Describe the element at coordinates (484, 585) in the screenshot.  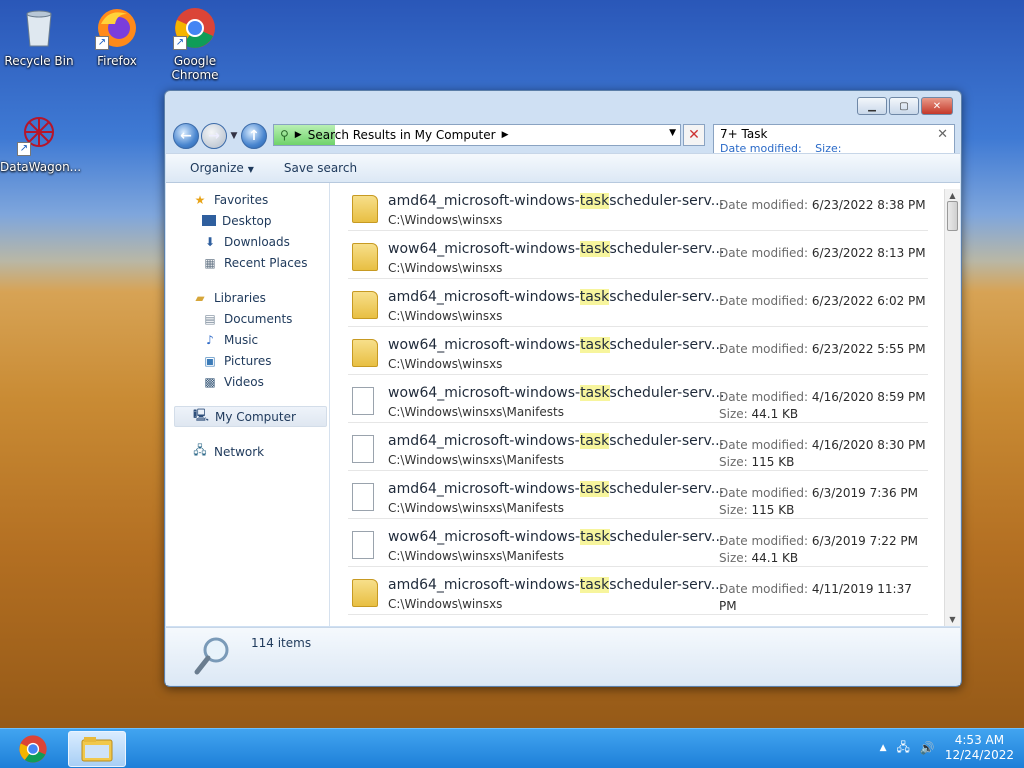
I see `file-name-prefix: amd64_microsoft-windows-` at that location.